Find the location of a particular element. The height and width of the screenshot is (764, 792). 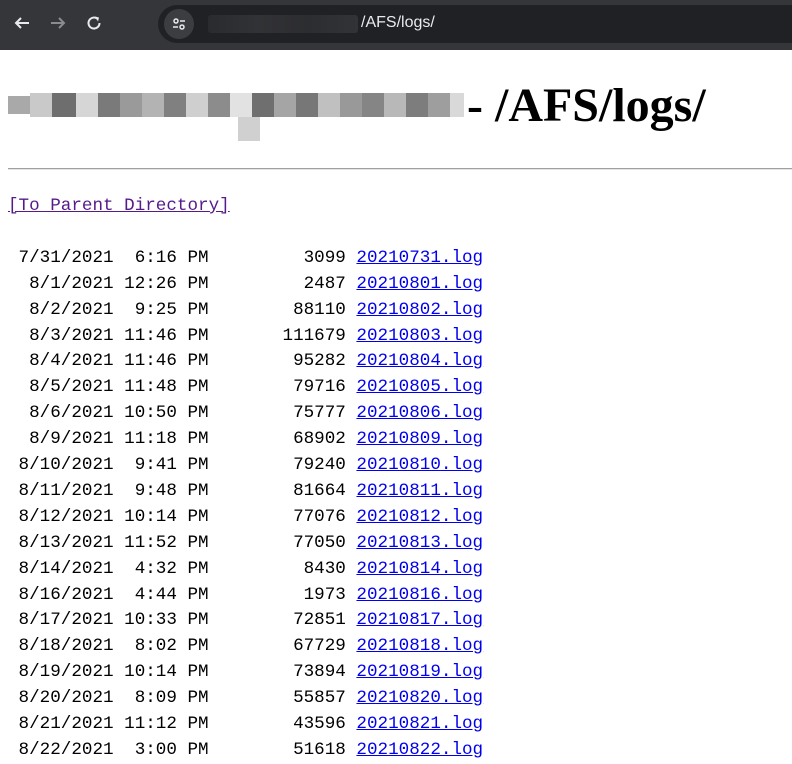

tune-icon is located at coordinates (179, 24).